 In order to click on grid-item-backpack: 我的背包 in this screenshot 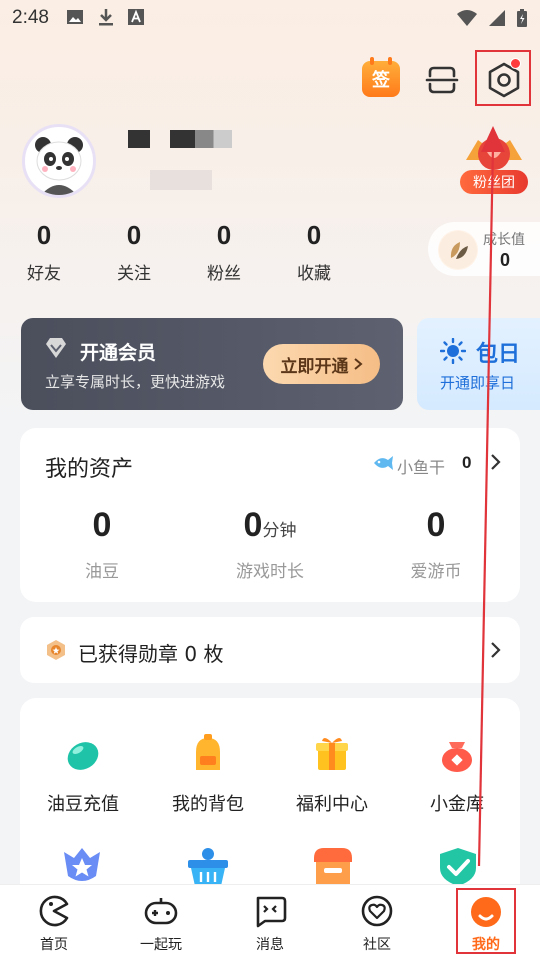, I will do `click(208, 774)`.